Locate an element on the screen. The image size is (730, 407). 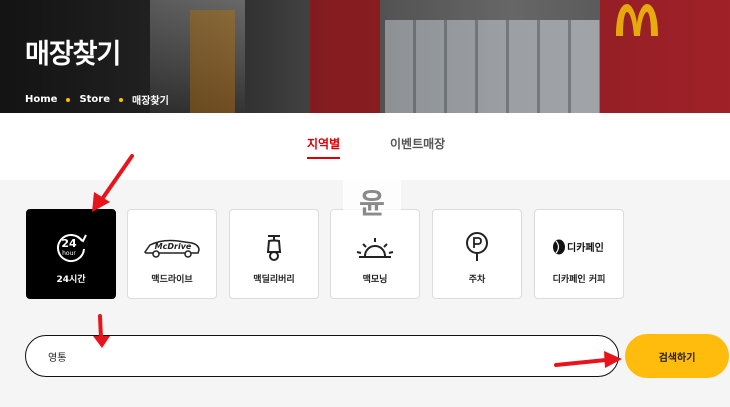
parking-pin-icon is located at coordinates (477, 247).